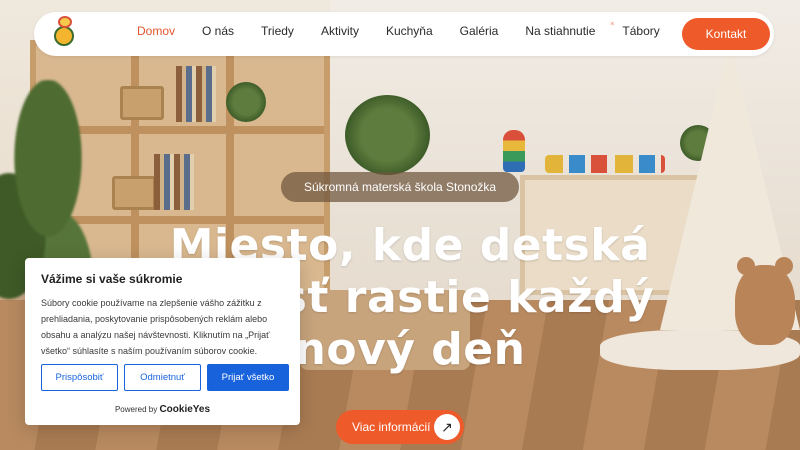 The image size is (800, 450). What do you see at coordinates (112, 279) in the screenshot?
I see `cookie-title: Vážime si vaše súkromie` at bounding box center [112, 279].